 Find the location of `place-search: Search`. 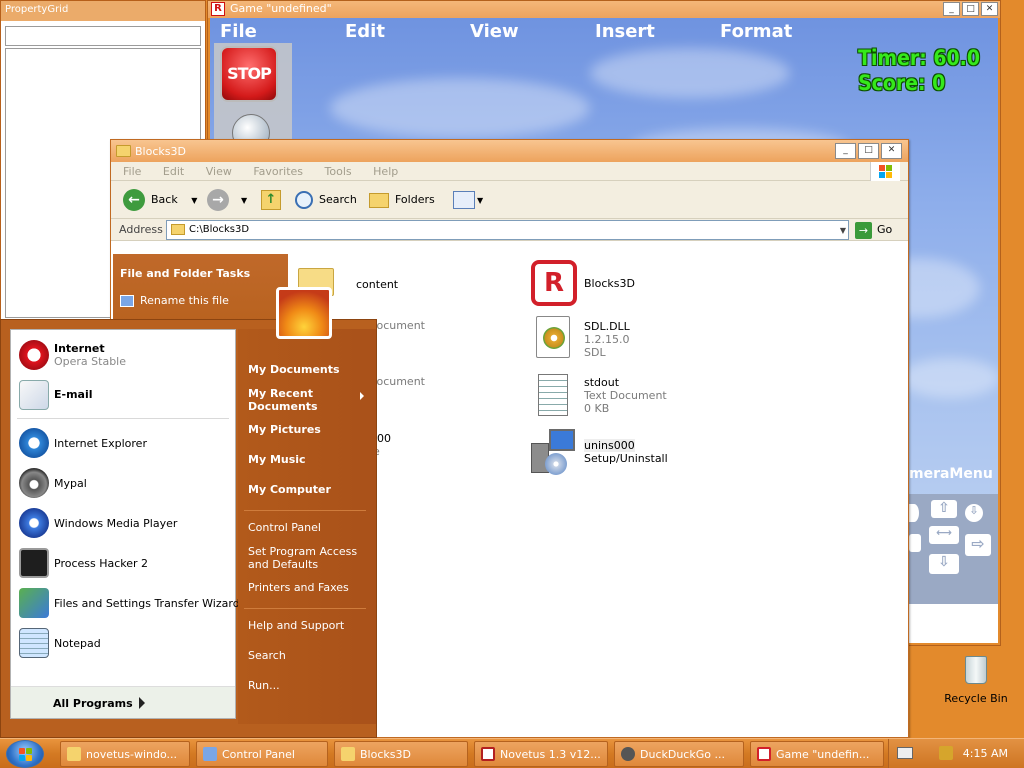

place-search: Search is located at coordinates (310, 655).